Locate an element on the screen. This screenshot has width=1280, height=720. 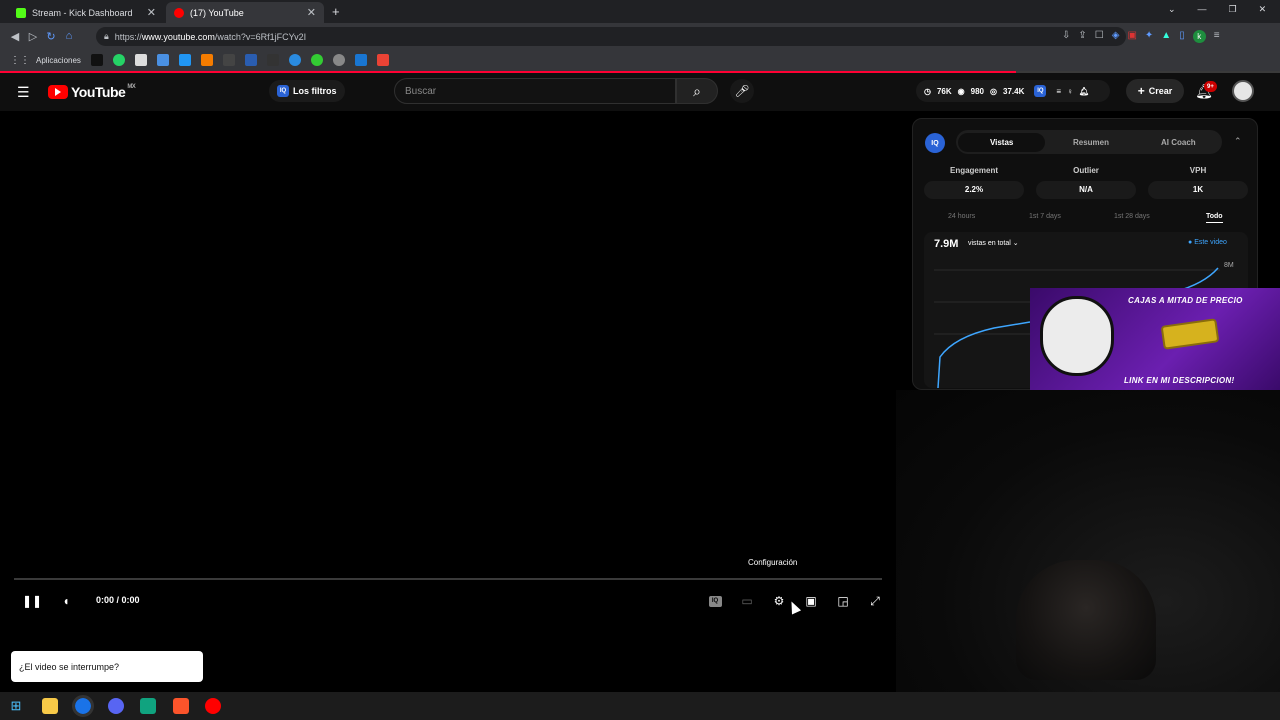
url-domain: www.youtube.com is located at coordinates (178, 36).